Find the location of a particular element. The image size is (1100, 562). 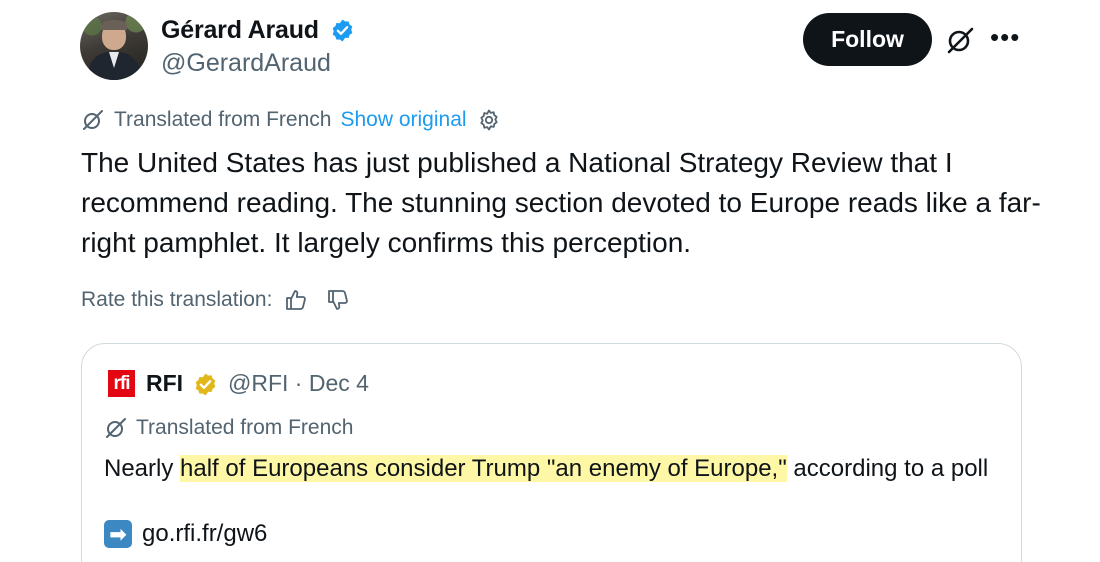

rate-label: Rate this translation: is located at coordinates (177, 299).